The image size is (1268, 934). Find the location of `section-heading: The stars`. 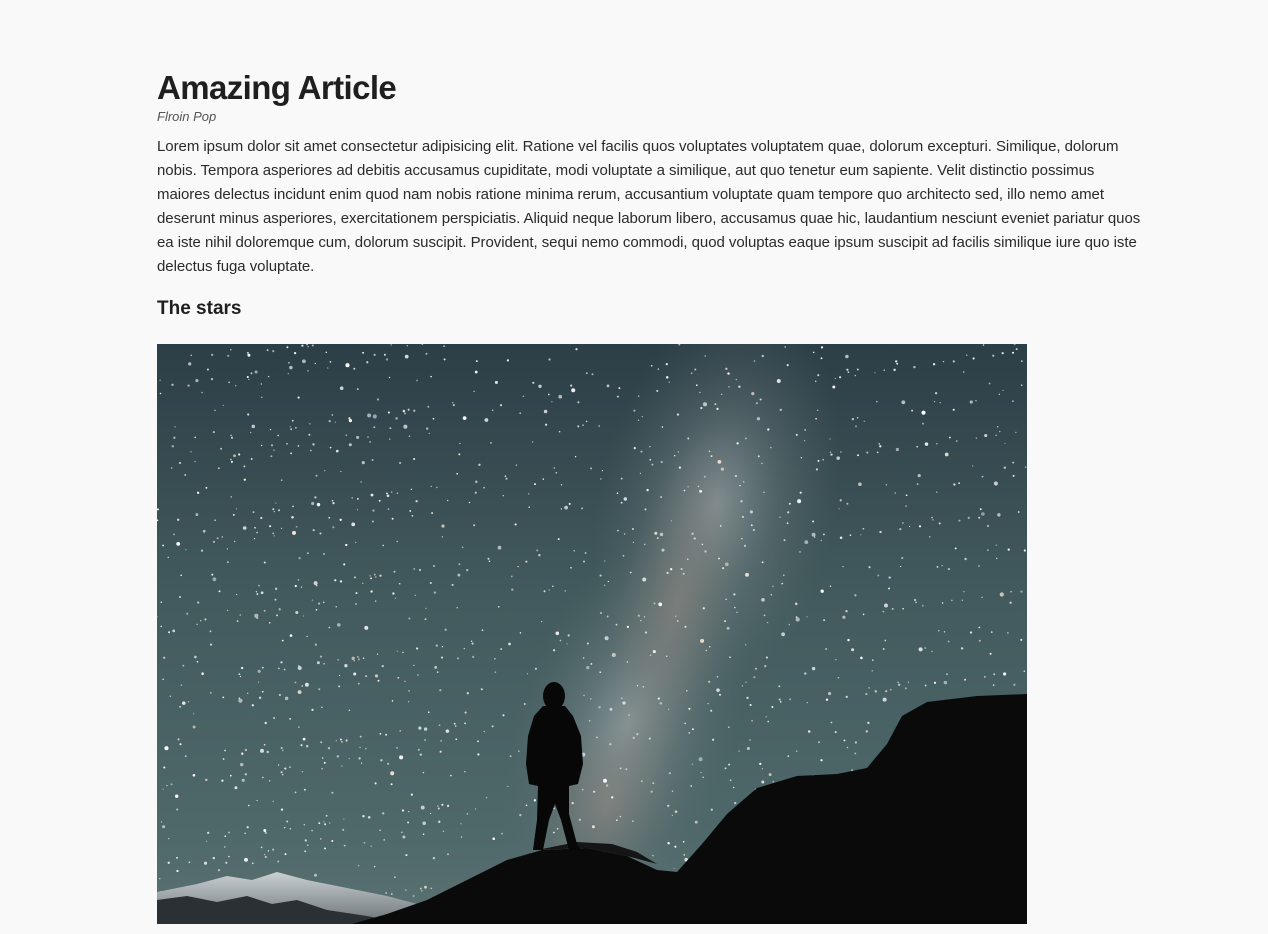

section-heading: The stars is located at coordinates (199, 308).